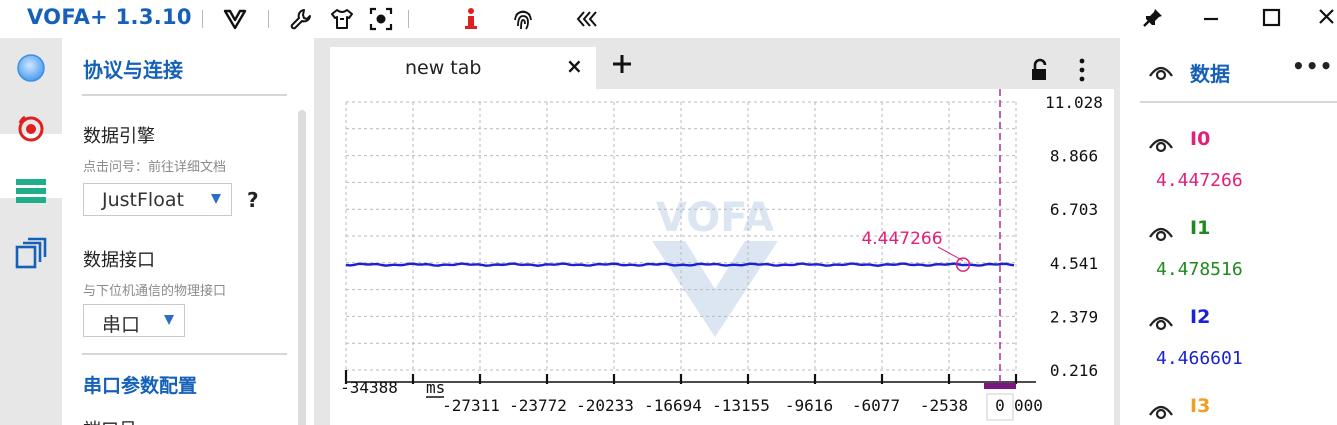  Describe the element at coordinates (110, 420) in the screenshot. I see `port-label: 端口号` at that location.